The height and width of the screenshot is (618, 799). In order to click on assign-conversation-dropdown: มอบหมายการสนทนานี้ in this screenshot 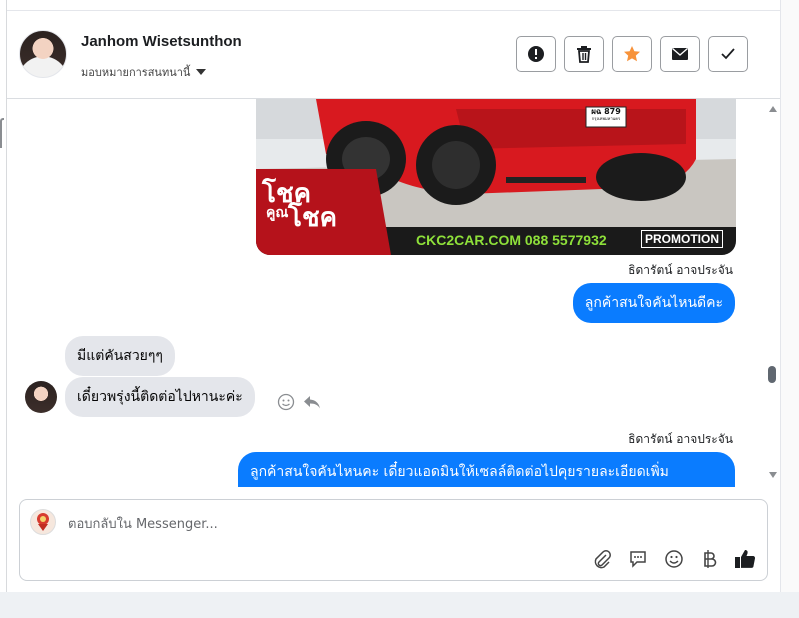, I will do `click(144, 72)`.